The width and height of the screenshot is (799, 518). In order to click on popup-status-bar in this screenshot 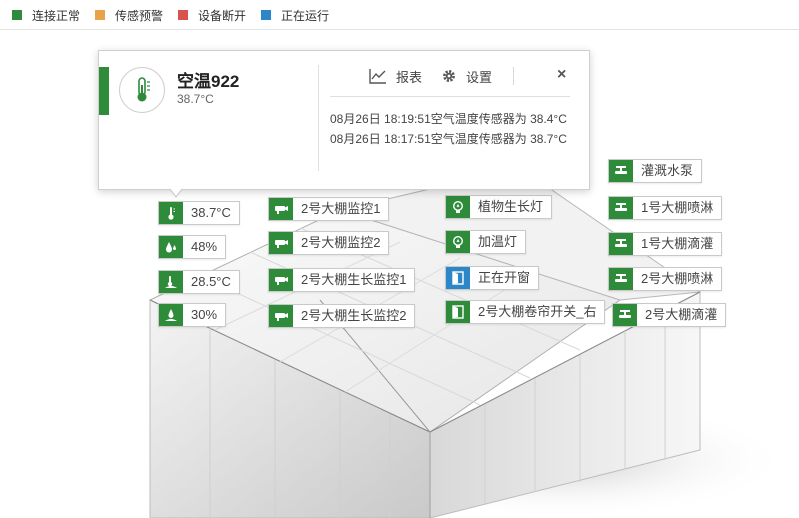, I will do `click(104, 91)`.